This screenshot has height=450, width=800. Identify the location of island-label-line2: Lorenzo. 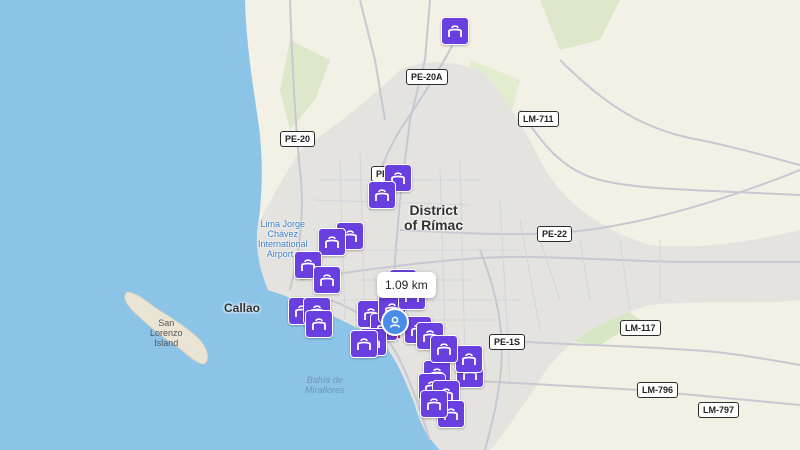
(166, 333).